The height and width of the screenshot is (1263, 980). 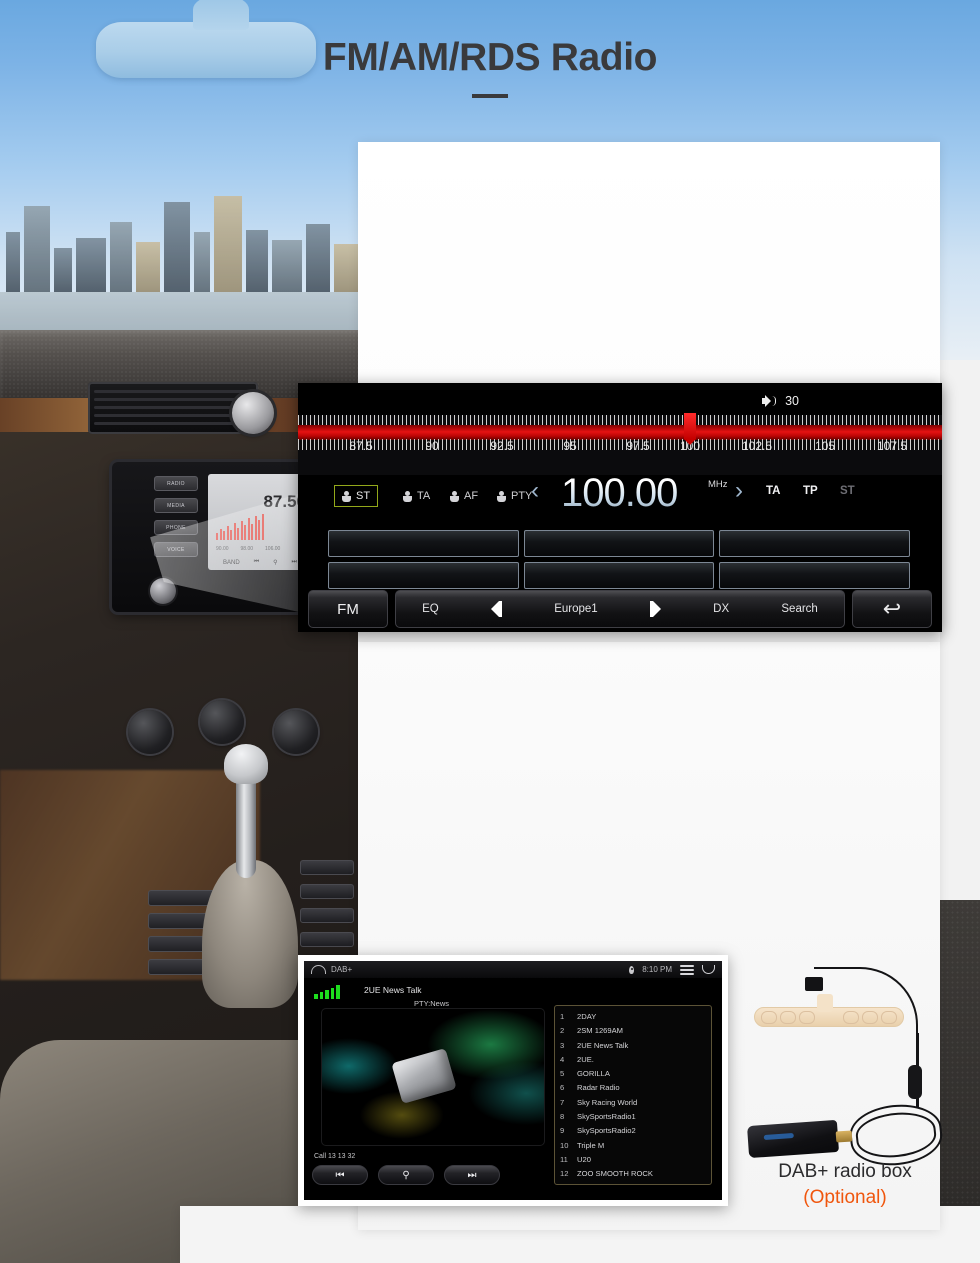 I want to click on page-title: FM/AM/RDS Radio, so click(x=490, y=57).